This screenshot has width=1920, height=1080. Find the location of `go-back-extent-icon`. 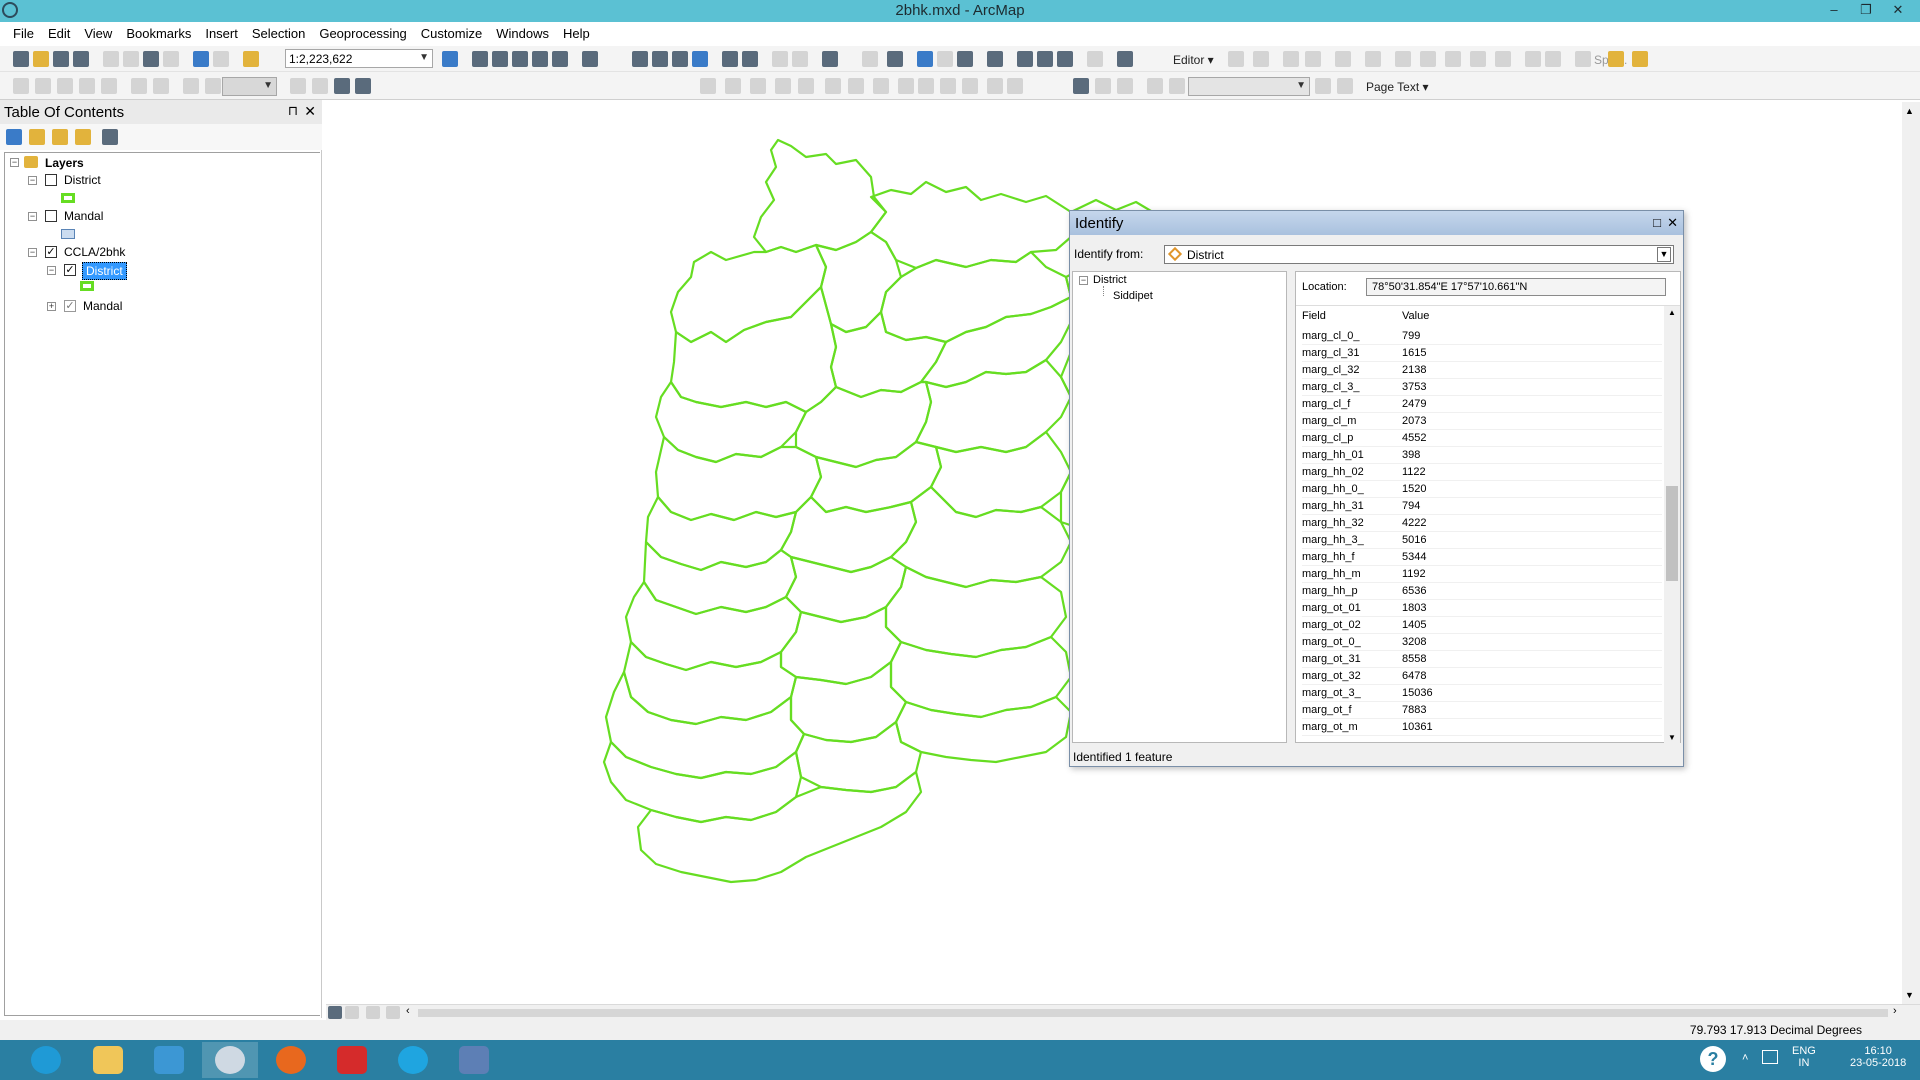

go-back-extent-icon is located at coordinates (191, 86).